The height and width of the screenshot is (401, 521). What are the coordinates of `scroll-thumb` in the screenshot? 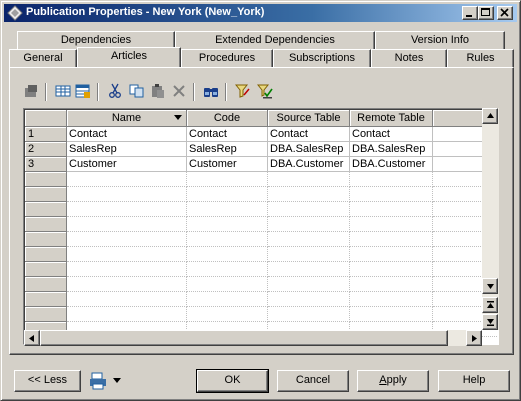 It's located at (244, 338).